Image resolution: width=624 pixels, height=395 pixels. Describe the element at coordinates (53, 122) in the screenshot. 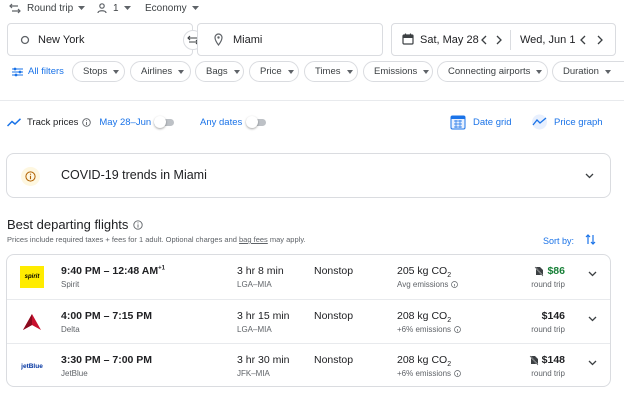

I see `track-prices-label: Track prices` at that location.